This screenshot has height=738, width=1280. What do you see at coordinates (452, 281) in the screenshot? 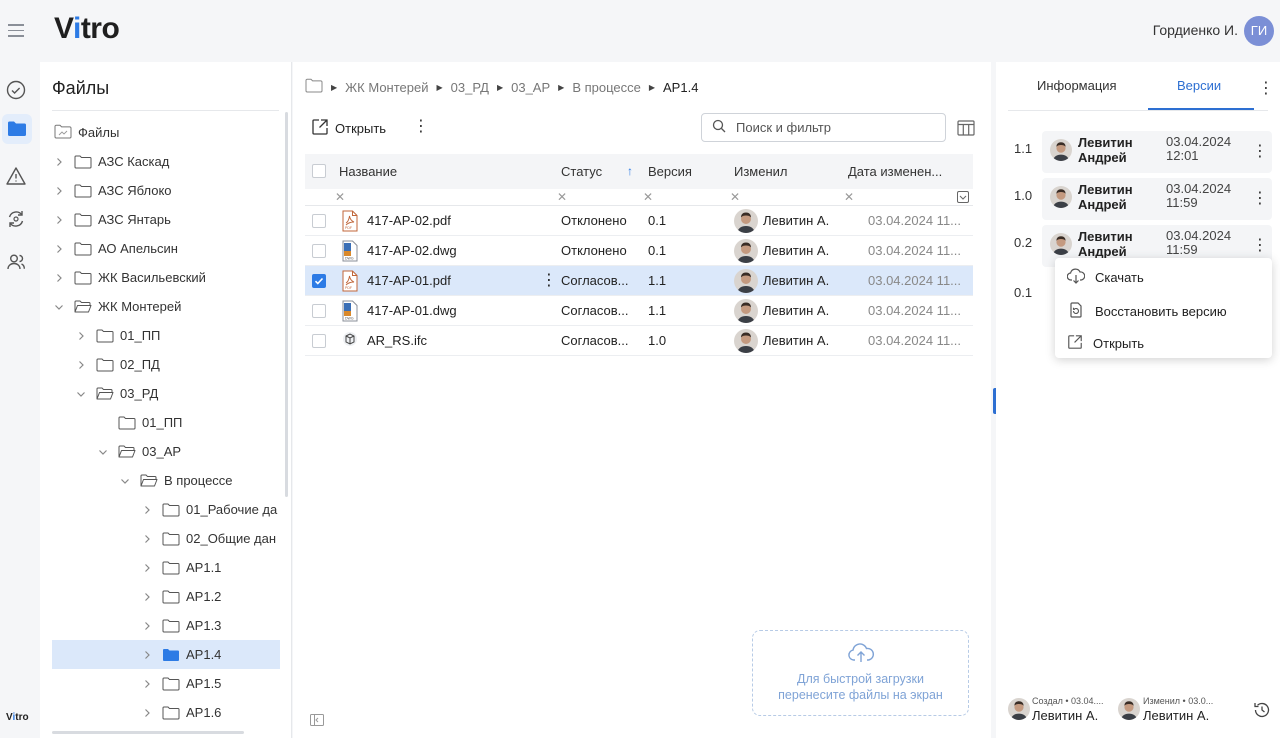
I see `file-name: 417-АР-01.pdf` at bounding box center [452, 281].